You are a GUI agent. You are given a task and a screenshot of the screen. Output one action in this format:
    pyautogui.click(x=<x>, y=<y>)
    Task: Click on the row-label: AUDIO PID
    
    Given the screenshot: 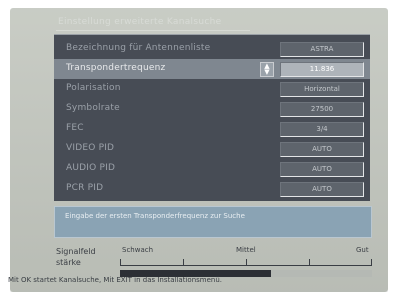 What is the action you would take?
    pyautogui.click(x=91, y=168)
    